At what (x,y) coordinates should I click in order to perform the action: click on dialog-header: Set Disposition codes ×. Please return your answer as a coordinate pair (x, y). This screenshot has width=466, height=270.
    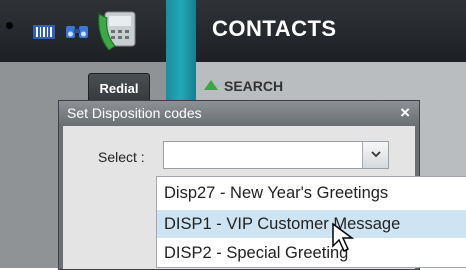
    Looking at the image, I should click on (239, 113).